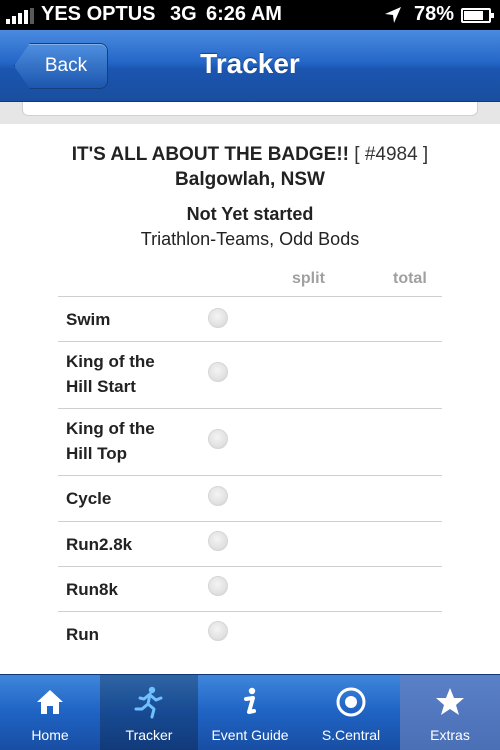  Describe the element at coordinates (183, 14) in the screenshot. I see `network-type: 3G` at that location.